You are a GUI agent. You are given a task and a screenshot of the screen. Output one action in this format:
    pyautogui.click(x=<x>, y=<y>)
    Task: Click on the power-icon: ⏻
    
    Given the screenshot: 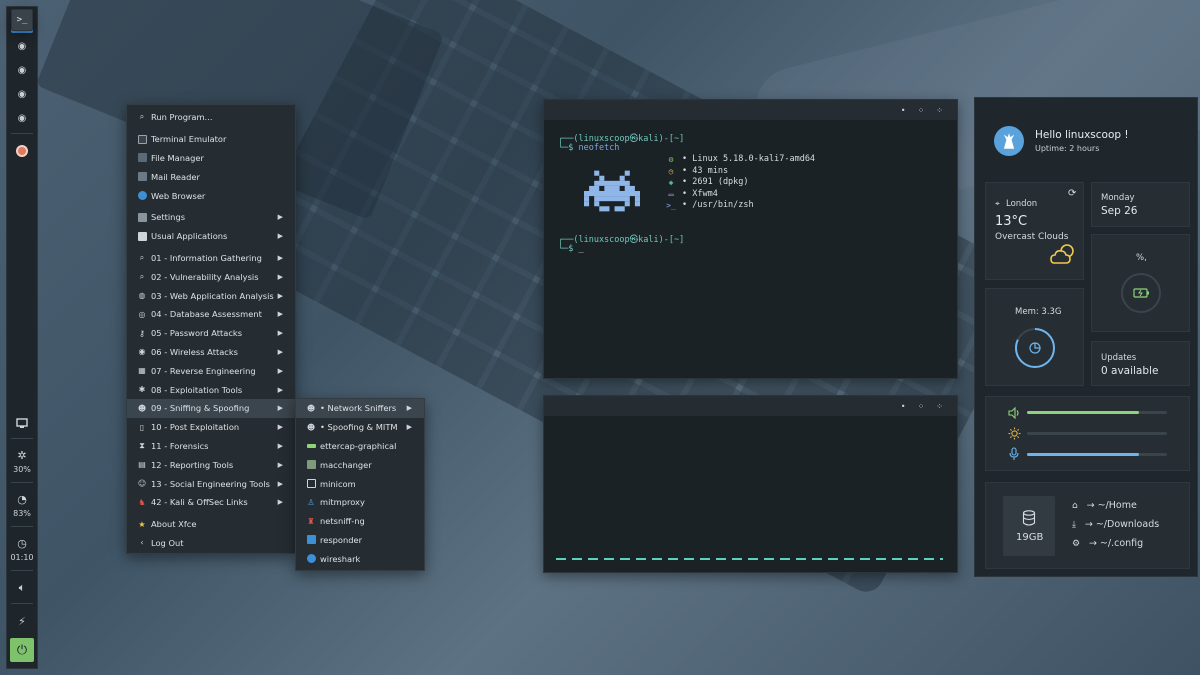 What is the action you would take?
    pyautogui.click(x=22, y=650)
    